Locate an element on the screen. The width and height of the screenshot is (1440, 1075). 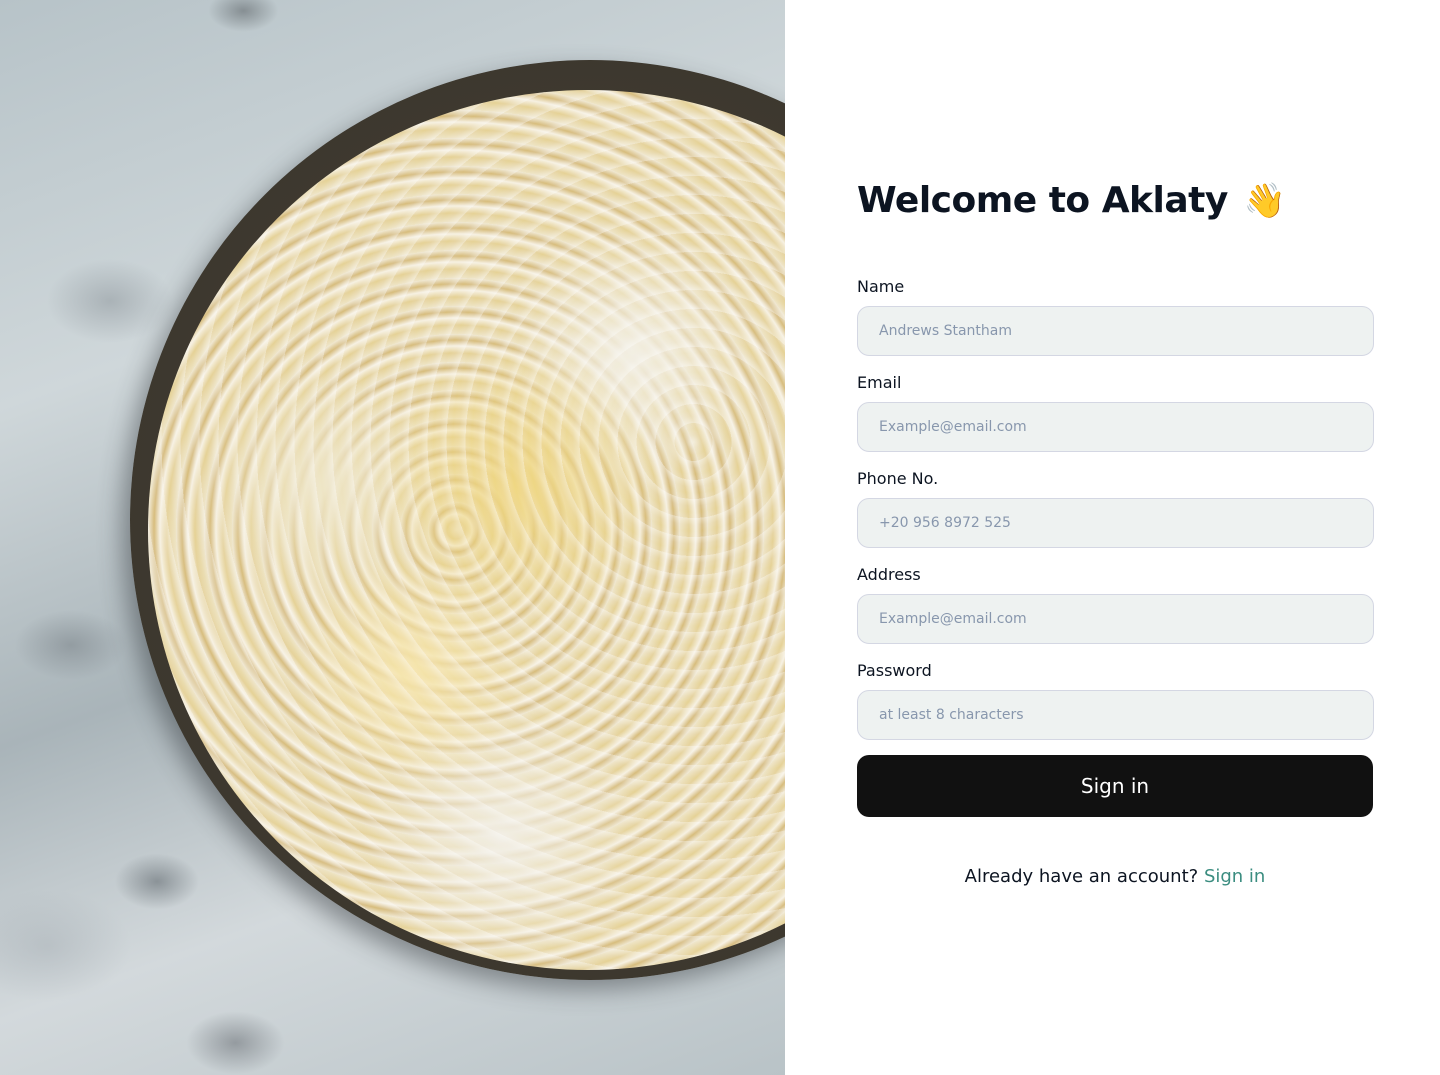
account-prompt-text: Already have an account? is located at coordinates (1081, 876).